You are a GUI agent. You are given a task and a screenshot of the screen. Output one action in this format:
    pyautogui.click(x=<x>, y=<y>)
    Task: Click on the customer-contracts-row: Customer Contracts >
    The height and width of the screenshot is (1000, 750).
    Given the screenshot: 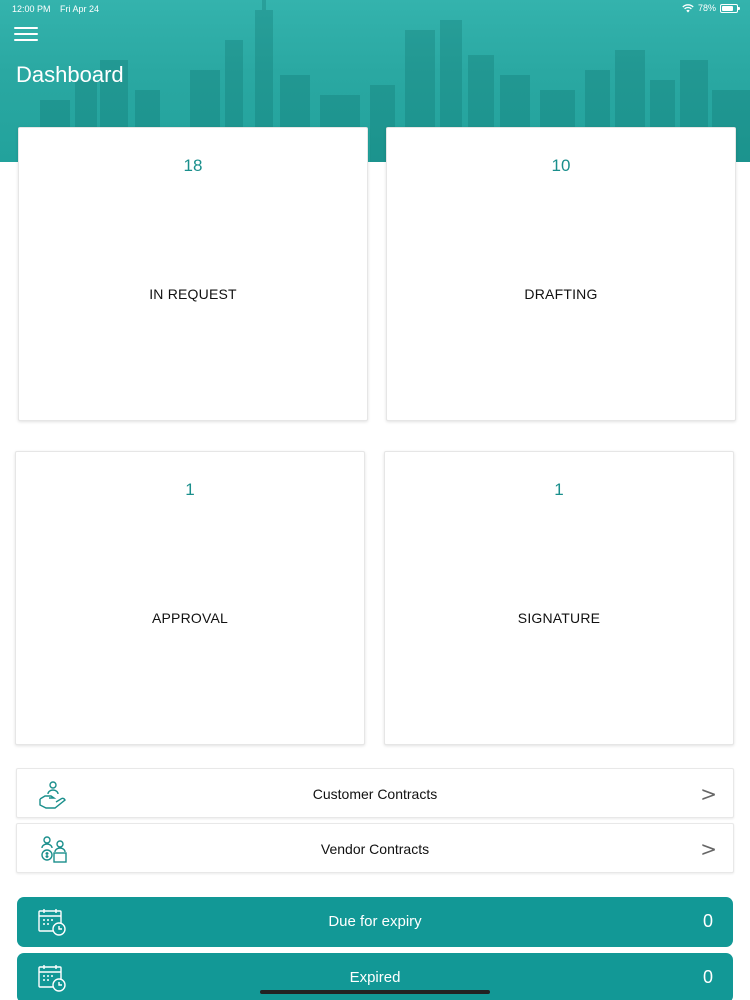 What is the action you would take?
    pyautogui.click(x=375, y=793)
    